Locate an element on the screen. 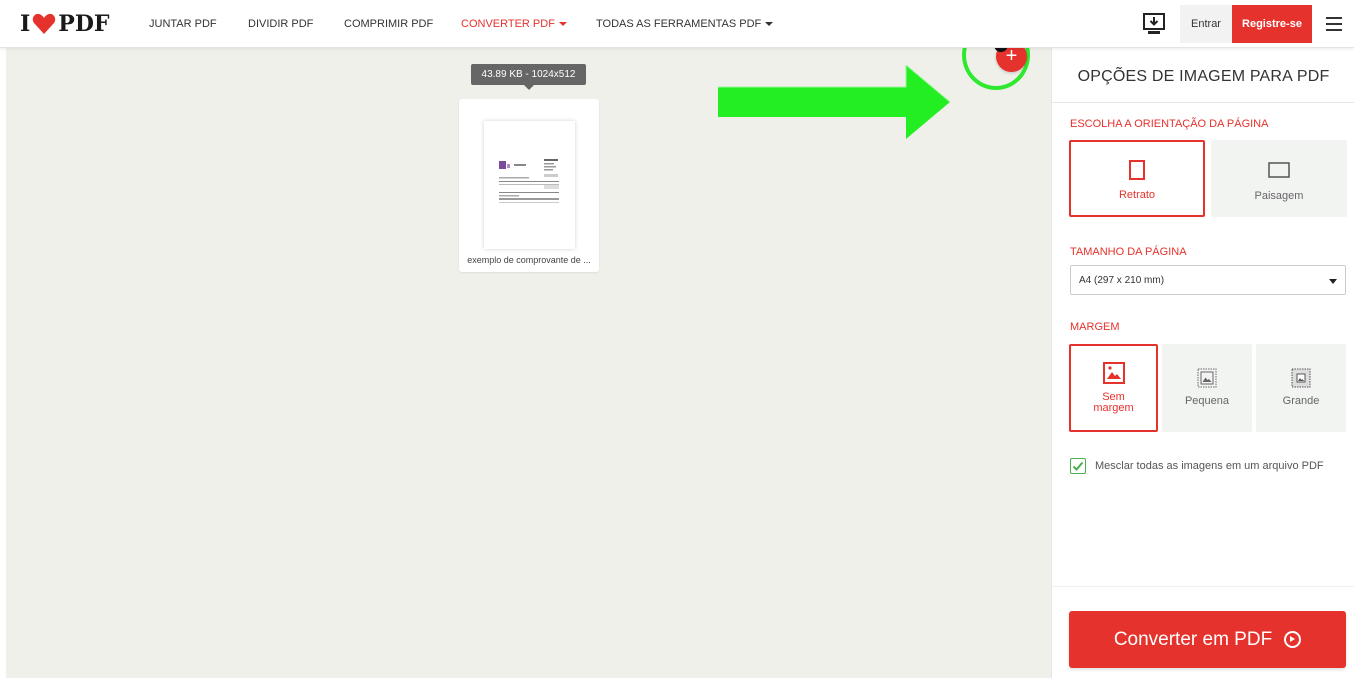 The image size is (1354, 678). file-thumbnail is located at coordinates (529, 185).